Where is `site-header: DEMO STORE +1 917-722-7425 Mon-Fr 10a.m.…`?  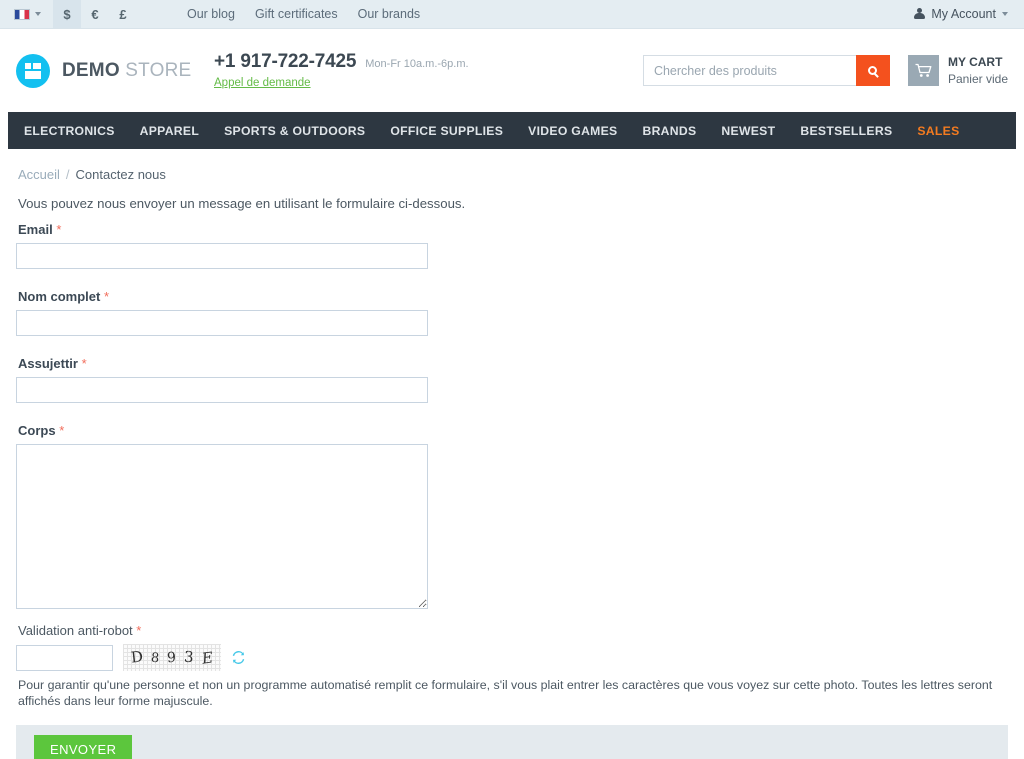
site-header: DEMO STORE +1 917-722-7425 Mon-Fr 10a.m.… is located at coordinates (512, 70).